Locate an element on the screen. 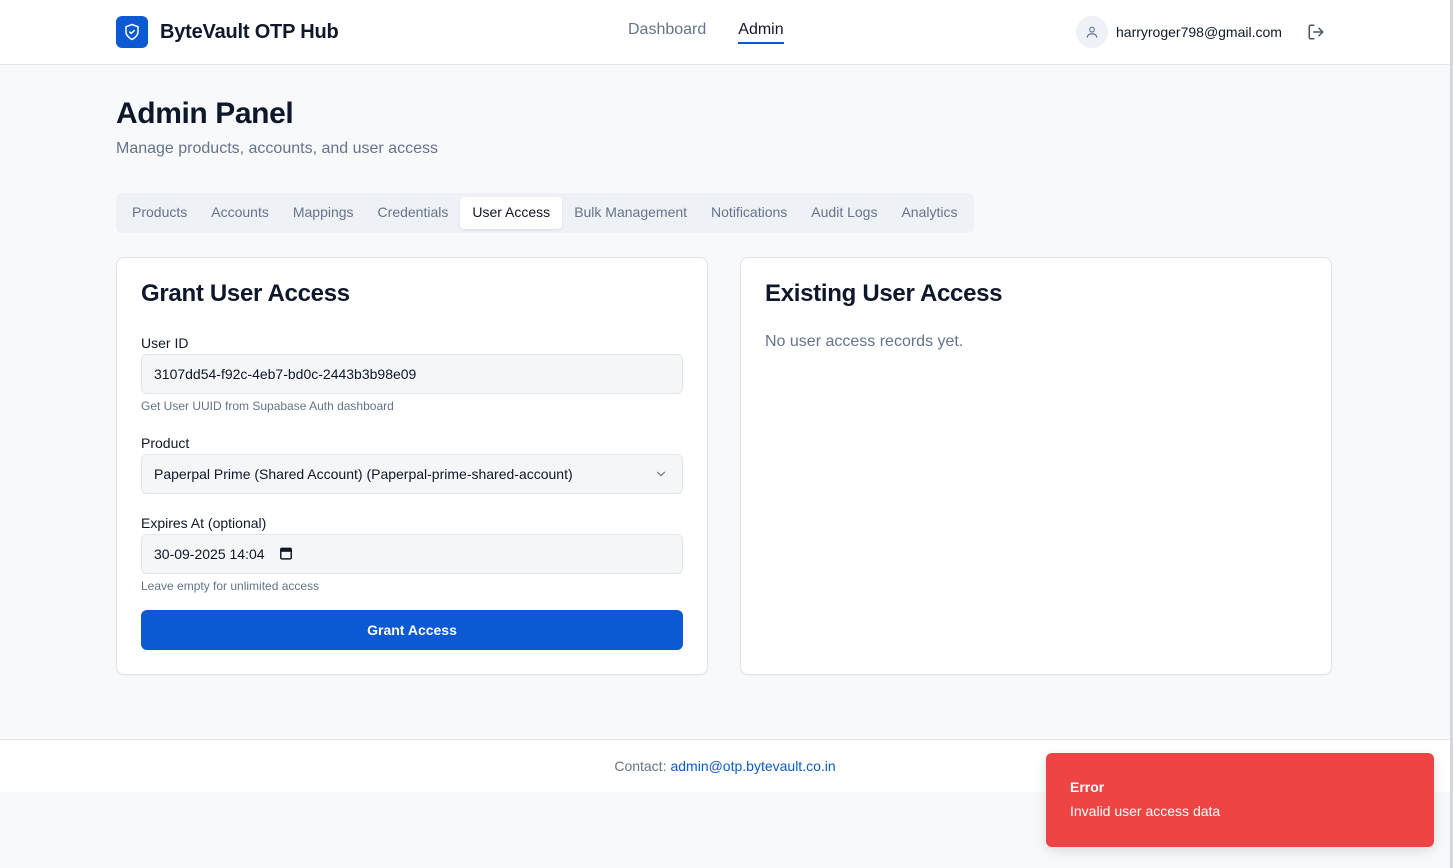  user-email: harryroger798@gmail.com is located at coordinates (1199, 32).